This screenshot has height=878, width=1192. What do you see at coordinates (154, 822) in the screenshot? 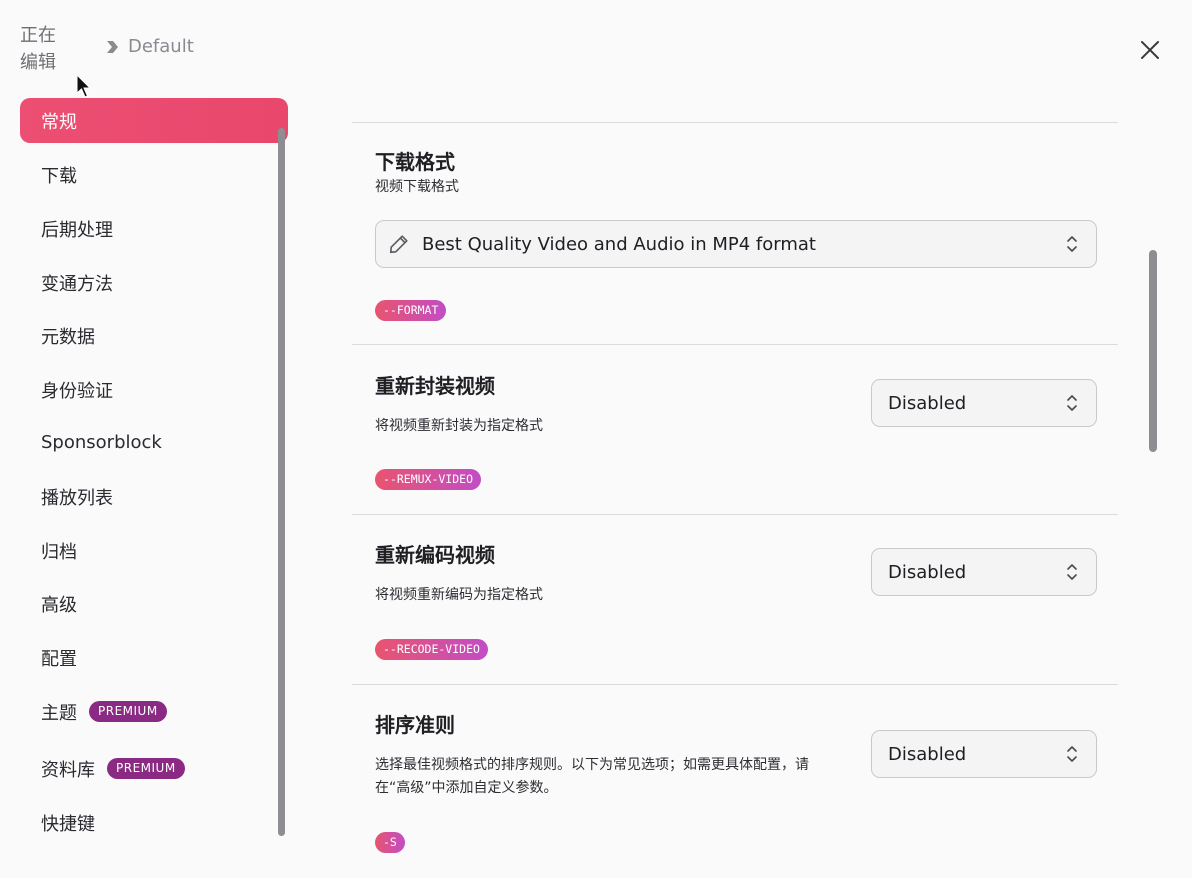
I see `sidebar-item-shortcuts: 快捷键` at bounding box center [154, 822].